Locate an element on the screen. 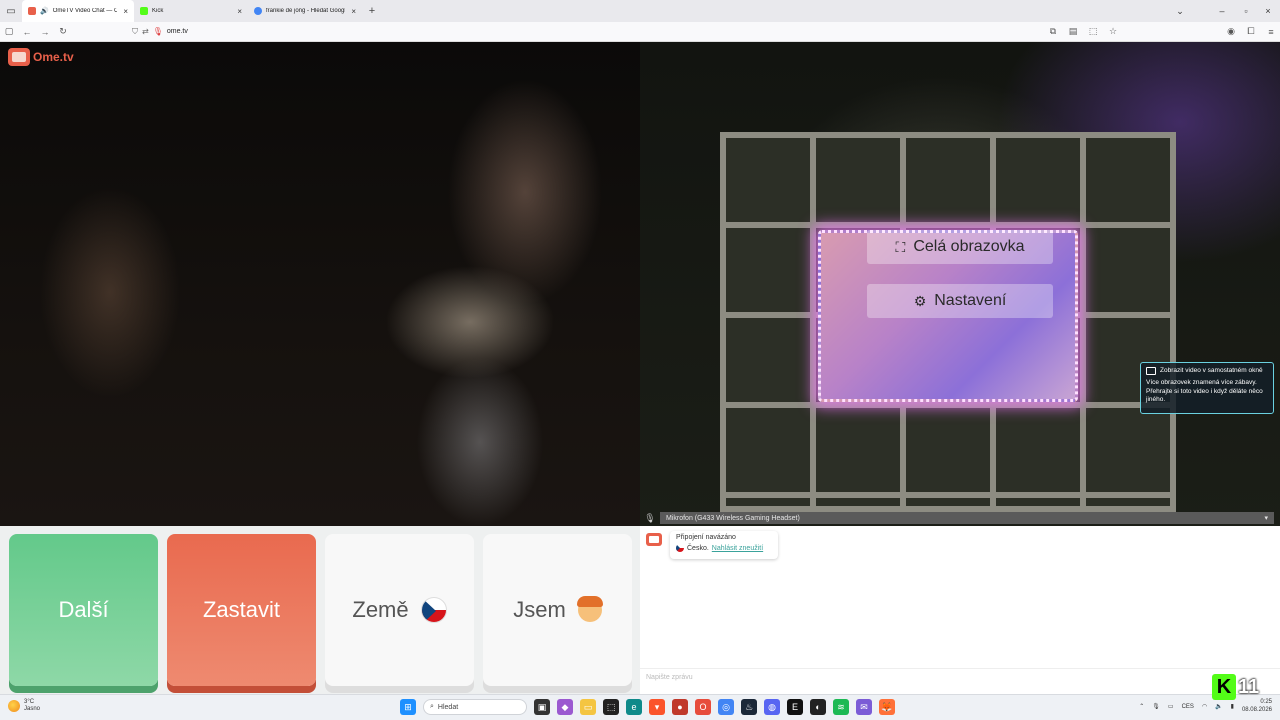 Image resolution: width=1280 pixels, height=720 pixels. reload-icon: ↻ is located at coordinates (63, 32).